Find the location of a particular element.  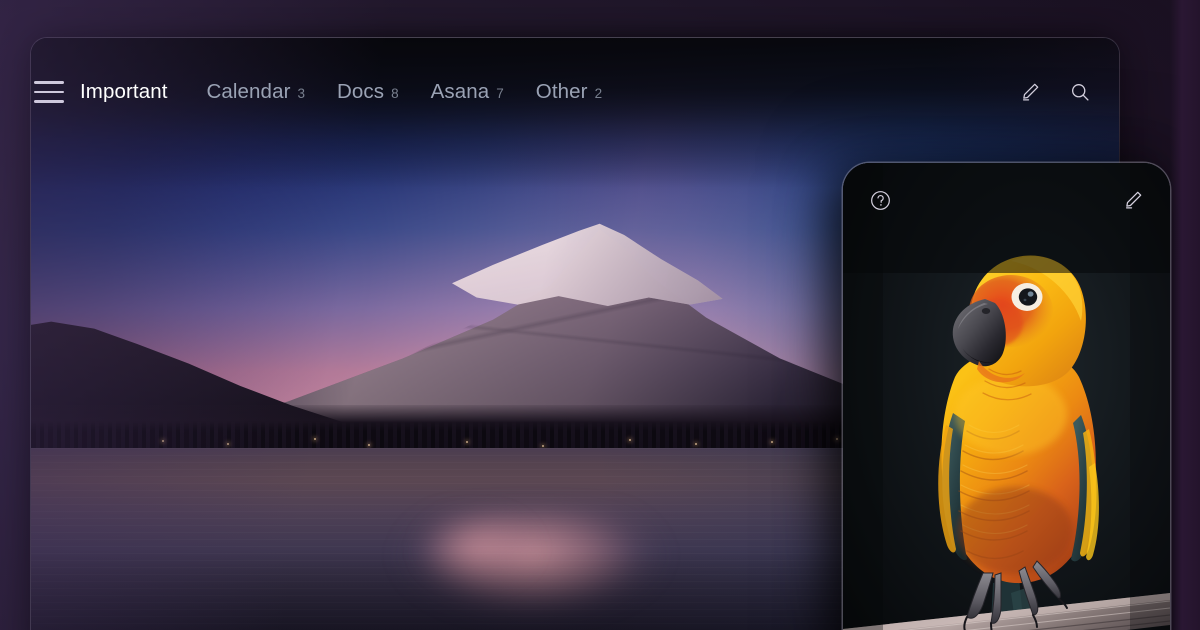

tab-label: Asana is located at coordinates (460, 91).